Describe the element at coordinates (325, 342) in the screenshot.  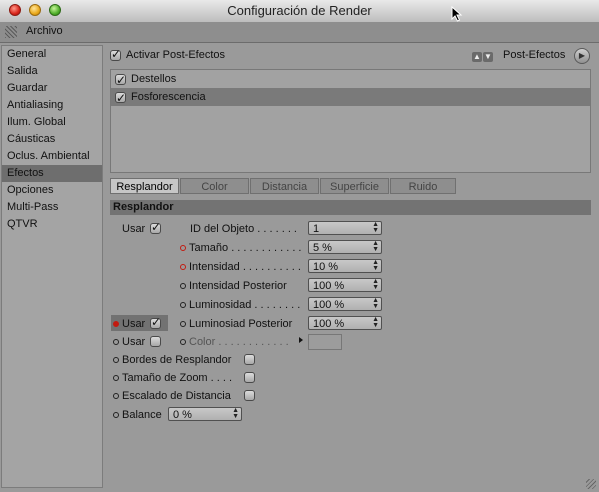
I see `color-swatch` at that location.